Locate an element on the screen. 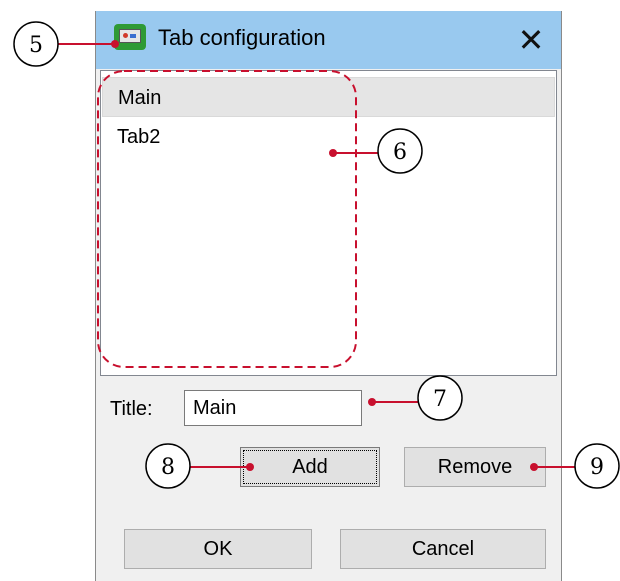  close-icon: ✕ is located at coordinates (531, 40).